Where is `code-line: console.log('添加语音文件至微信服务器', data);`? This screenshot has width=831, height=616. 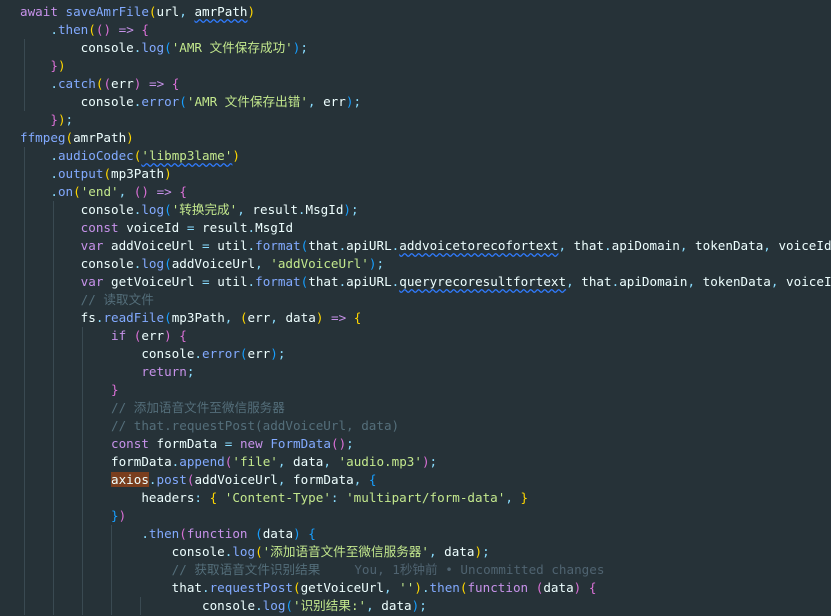
code-line: console.log('添加语音文件至微信服务器', data); is located at coordinates (255, 552).